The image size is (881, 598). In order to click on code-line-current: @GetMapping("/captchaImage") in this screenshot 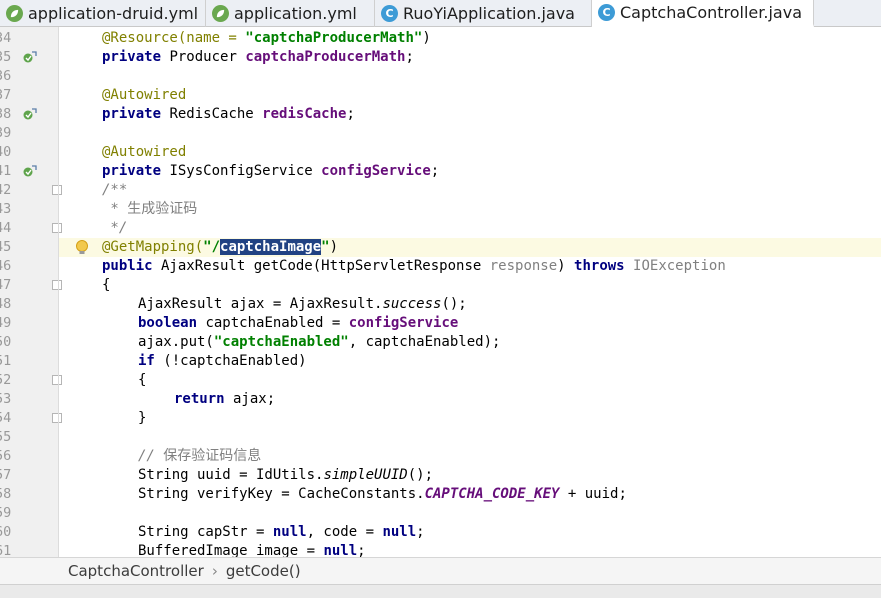, I will do `click(470, 247)`.